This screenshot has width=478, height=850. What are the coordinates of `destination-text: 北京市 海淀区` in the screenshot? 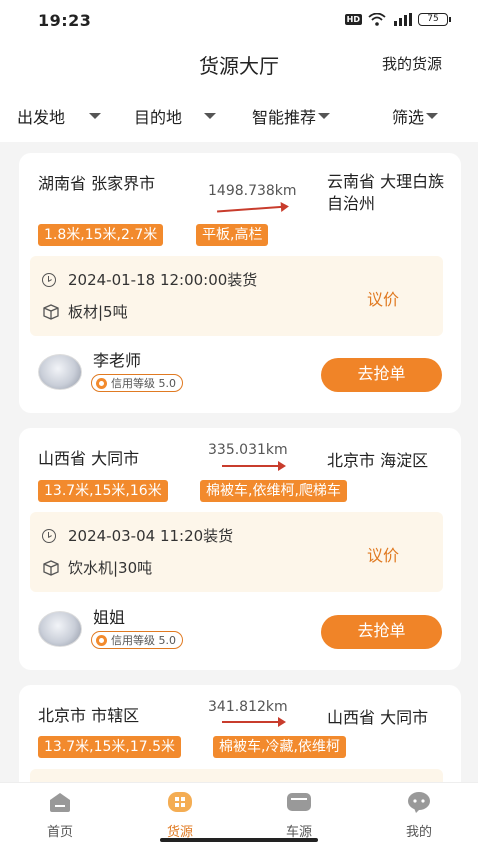 It's located at (378, 460).